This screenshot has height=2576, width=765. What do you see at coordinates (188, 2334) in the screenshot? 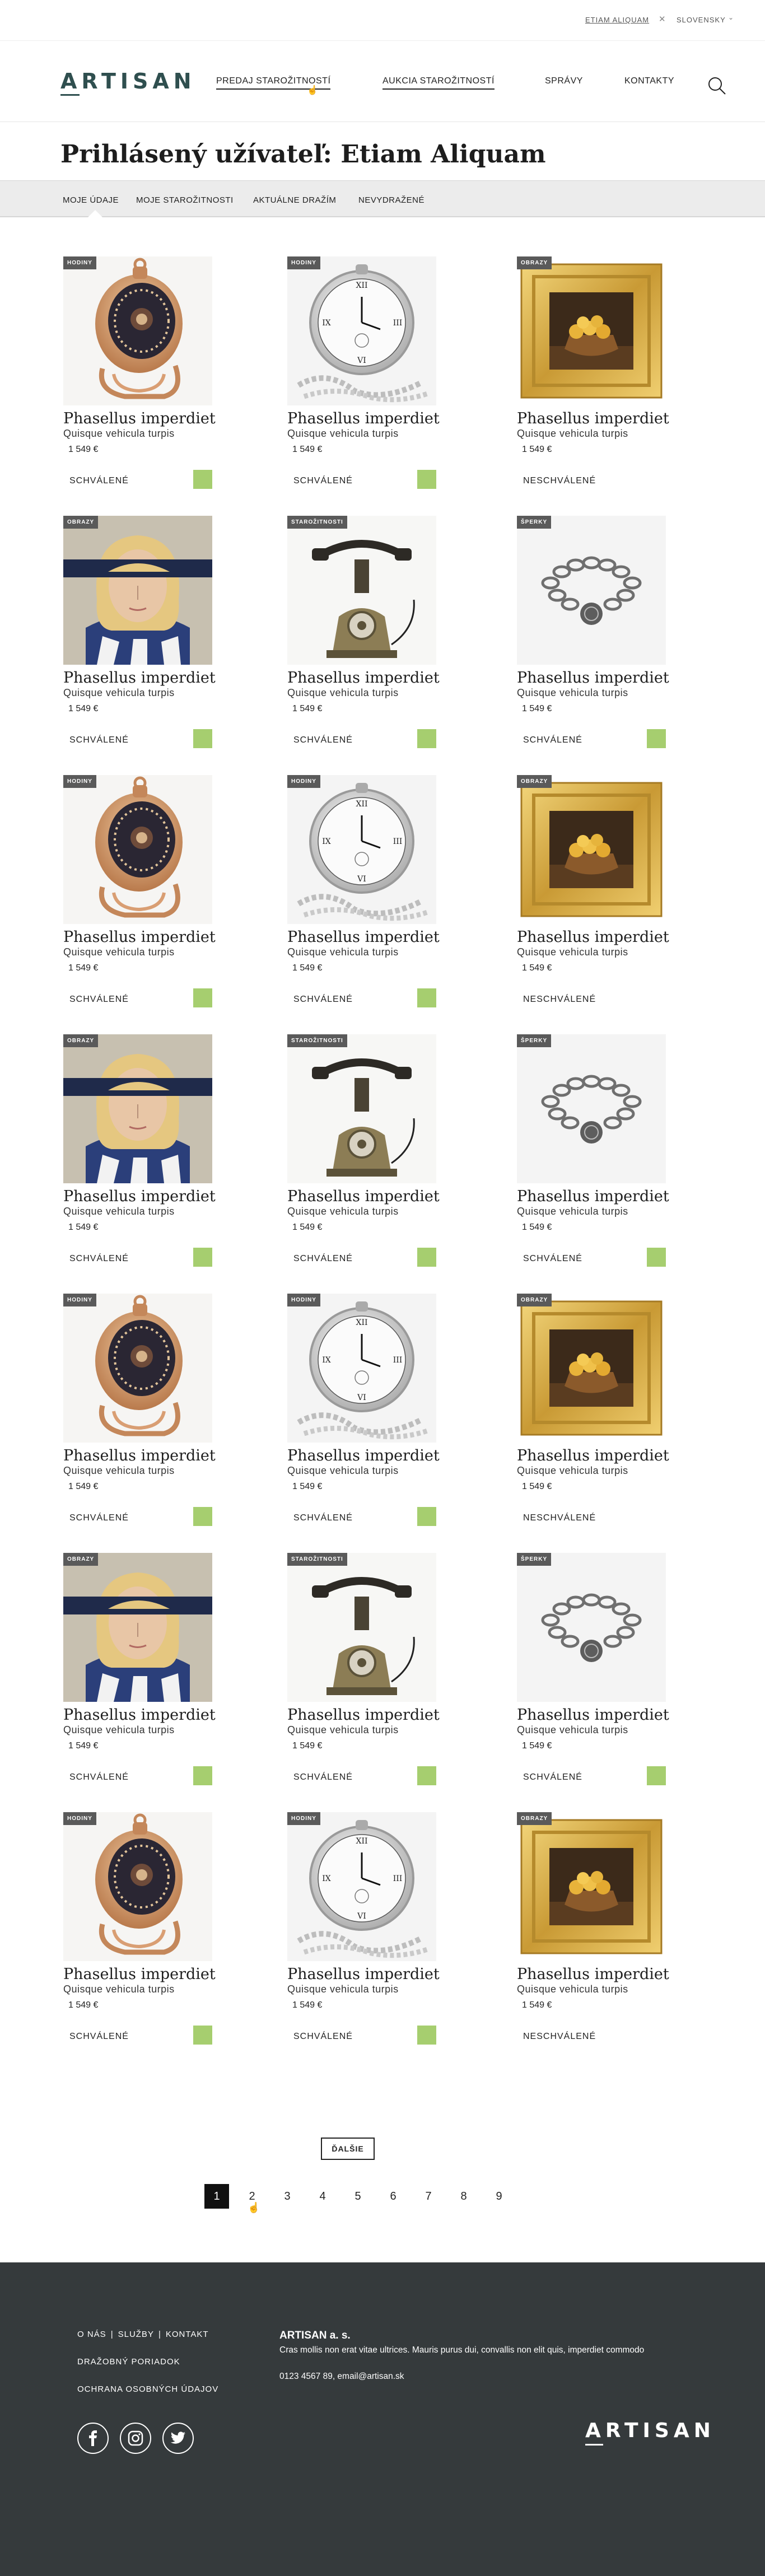
I see `footer-link-contact: KONTAKT` at bounding box center [188, 2334].